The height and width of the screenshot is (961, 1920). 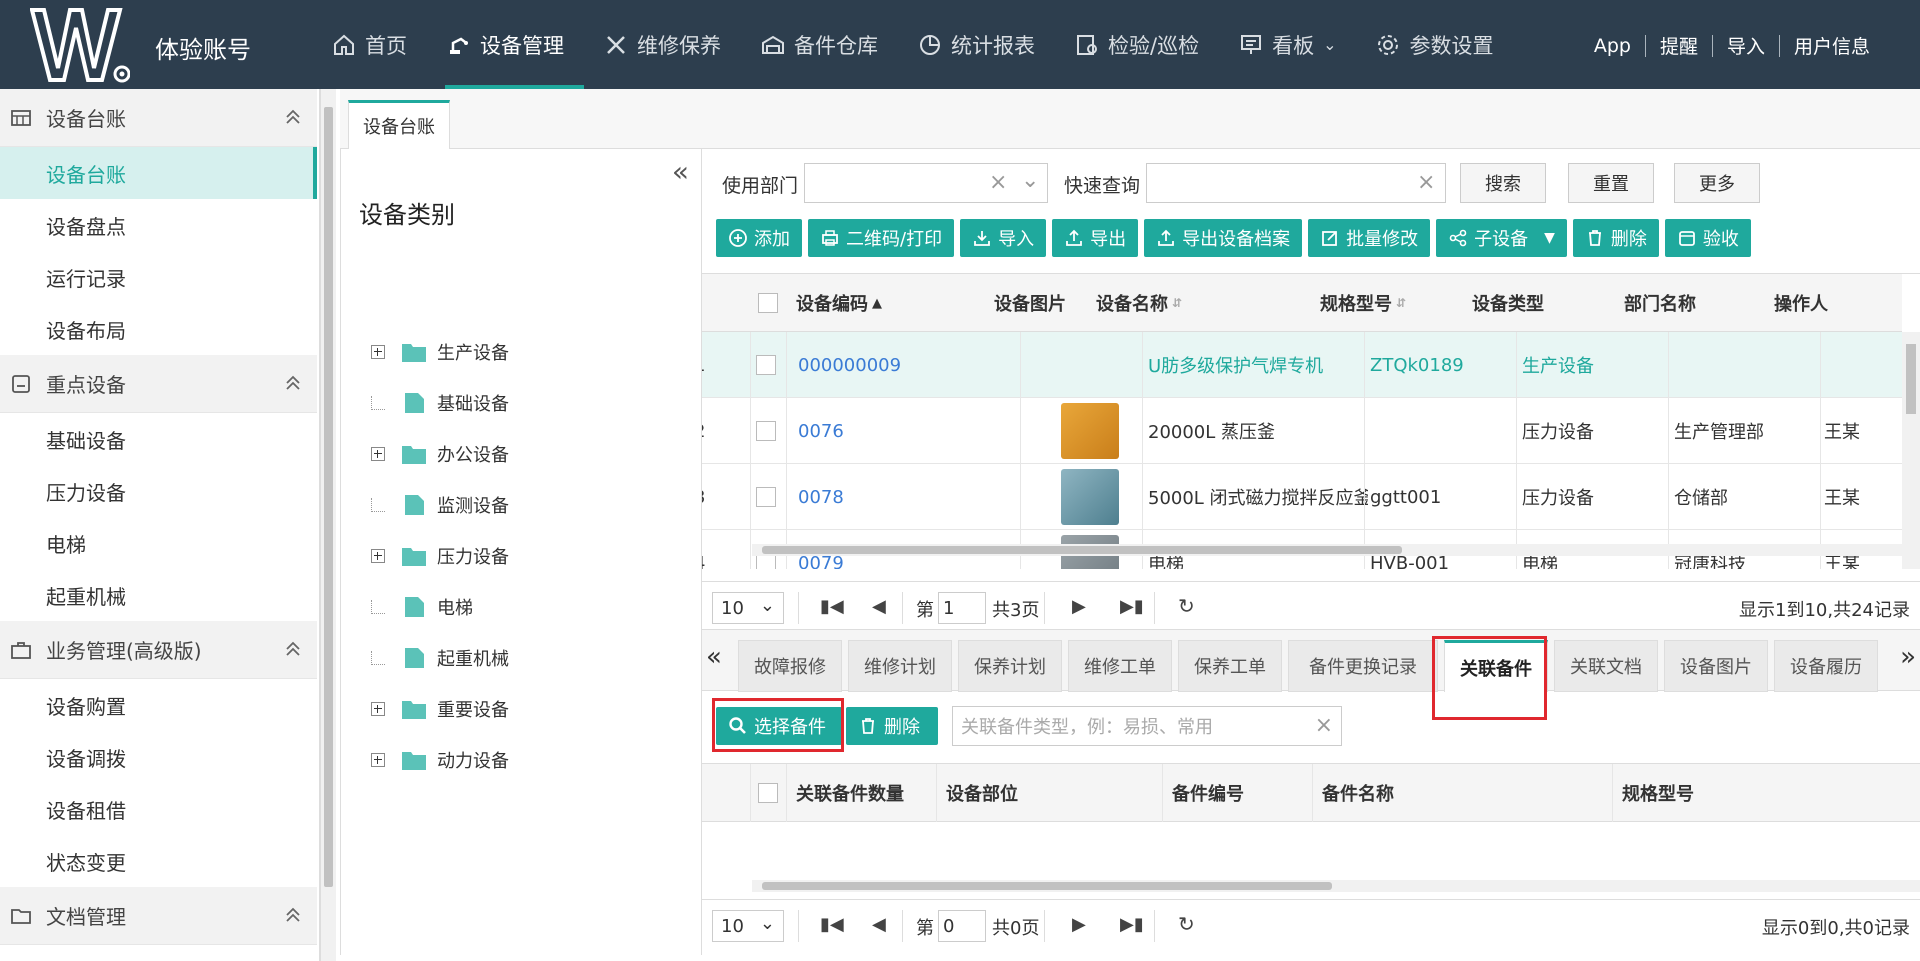 I want to click on tree-node: 压力设备, so click(x=440, y=556).